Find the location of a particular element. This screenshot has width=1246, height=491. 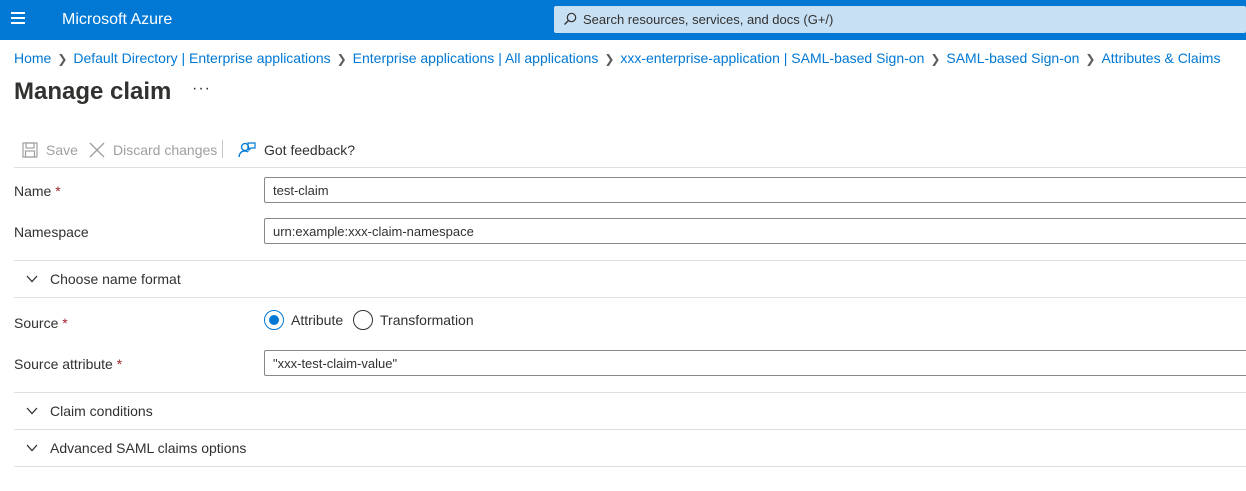

breadcrumb-attributes-claims: Attributes & Claims is located at coordinates (1160, 58).